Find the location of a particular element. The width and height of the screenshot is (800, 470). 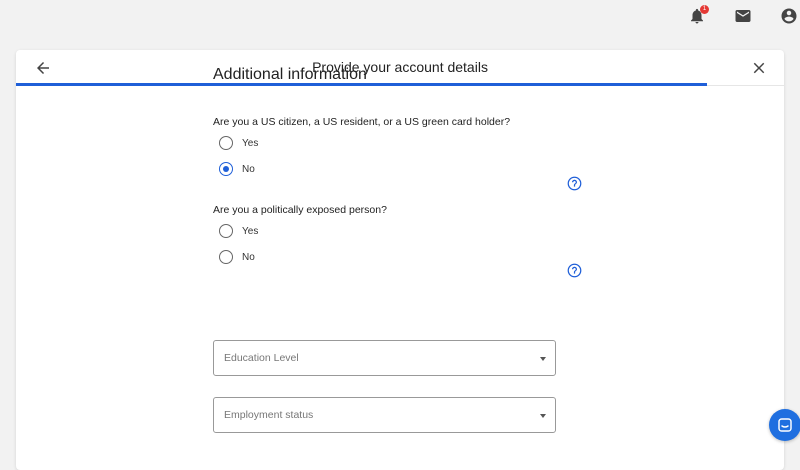

help-button-politically-exposed is located at coordinates (574, 270).